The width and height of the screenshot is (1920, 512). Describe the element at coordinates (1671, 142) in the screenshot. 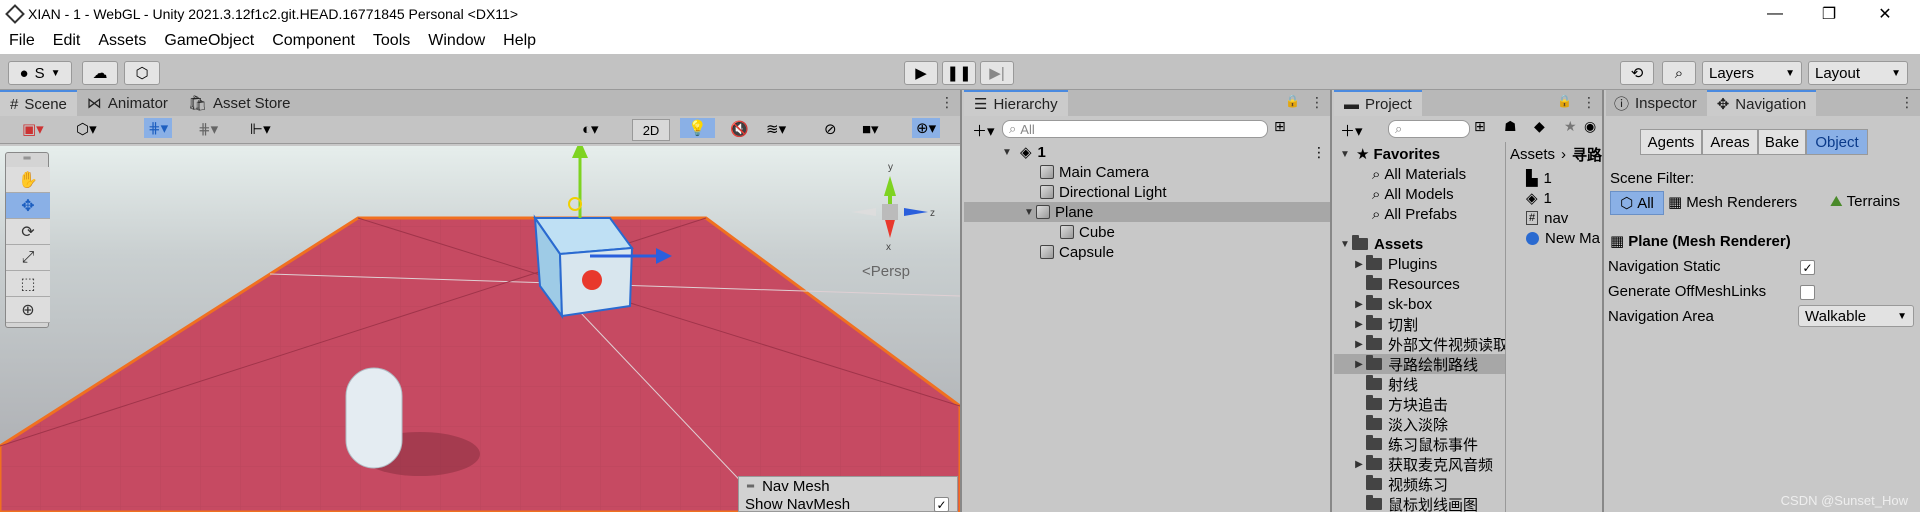

I see `agents-button: Agents` at that location.